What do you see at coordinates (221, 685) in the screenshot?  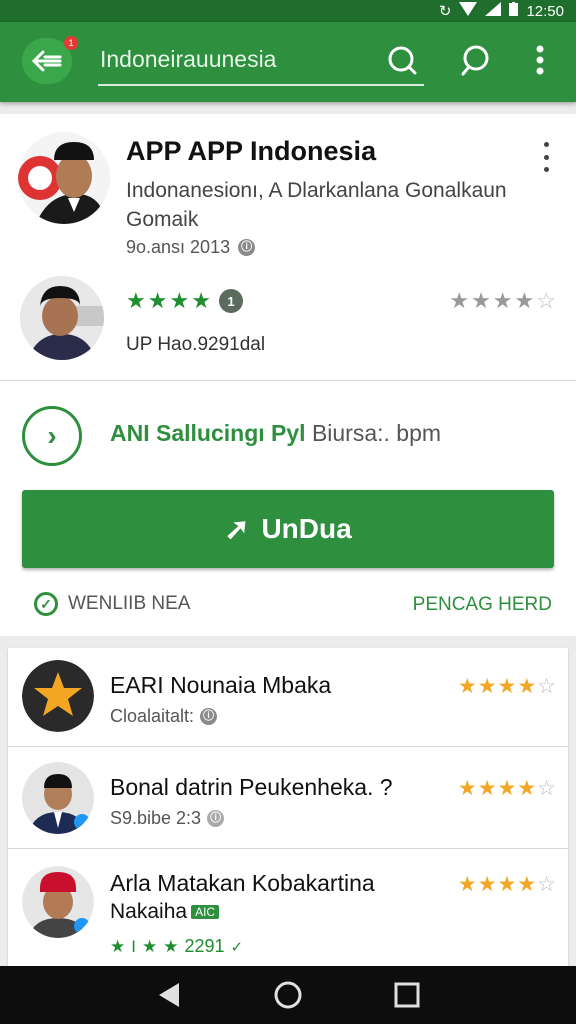 I see `list-item-title: EARI Nounaia Mbaka` at bounding box center [221, 685].